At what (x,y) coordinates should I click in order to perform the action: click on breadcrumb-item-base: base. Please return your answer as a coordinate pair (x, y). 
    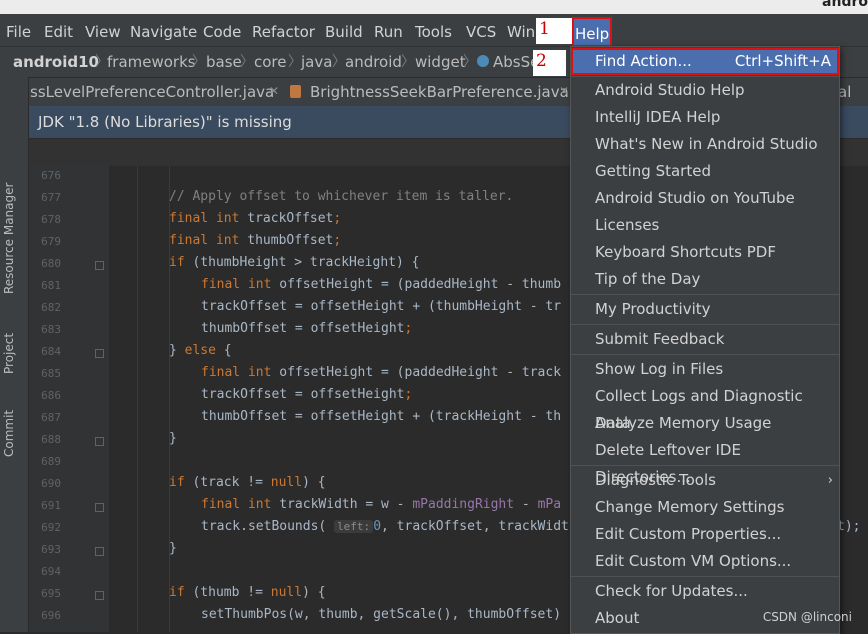
    Looking at the image, I should click on (224, 62).